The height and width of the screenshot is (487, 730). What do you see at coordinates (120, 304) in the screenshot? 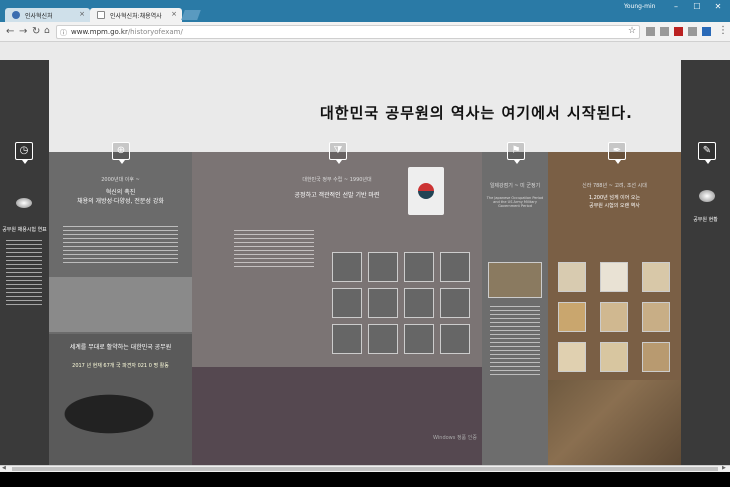
I see `document-images` at bounding box center [120, 304].